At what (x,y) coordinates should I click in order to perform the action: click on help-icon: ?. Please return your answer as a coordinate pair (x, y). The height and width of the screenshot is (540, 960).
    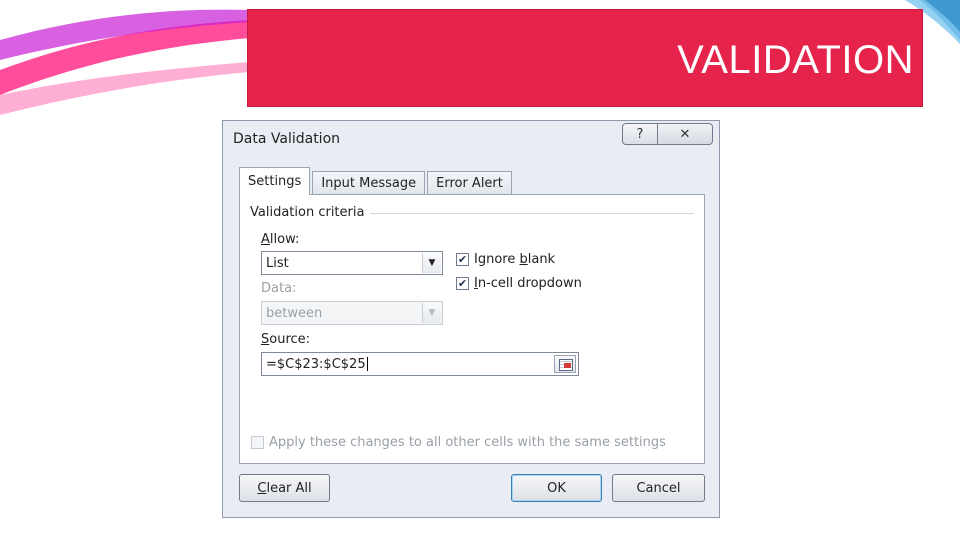
    Looking at the image, I should click on (640, 134).